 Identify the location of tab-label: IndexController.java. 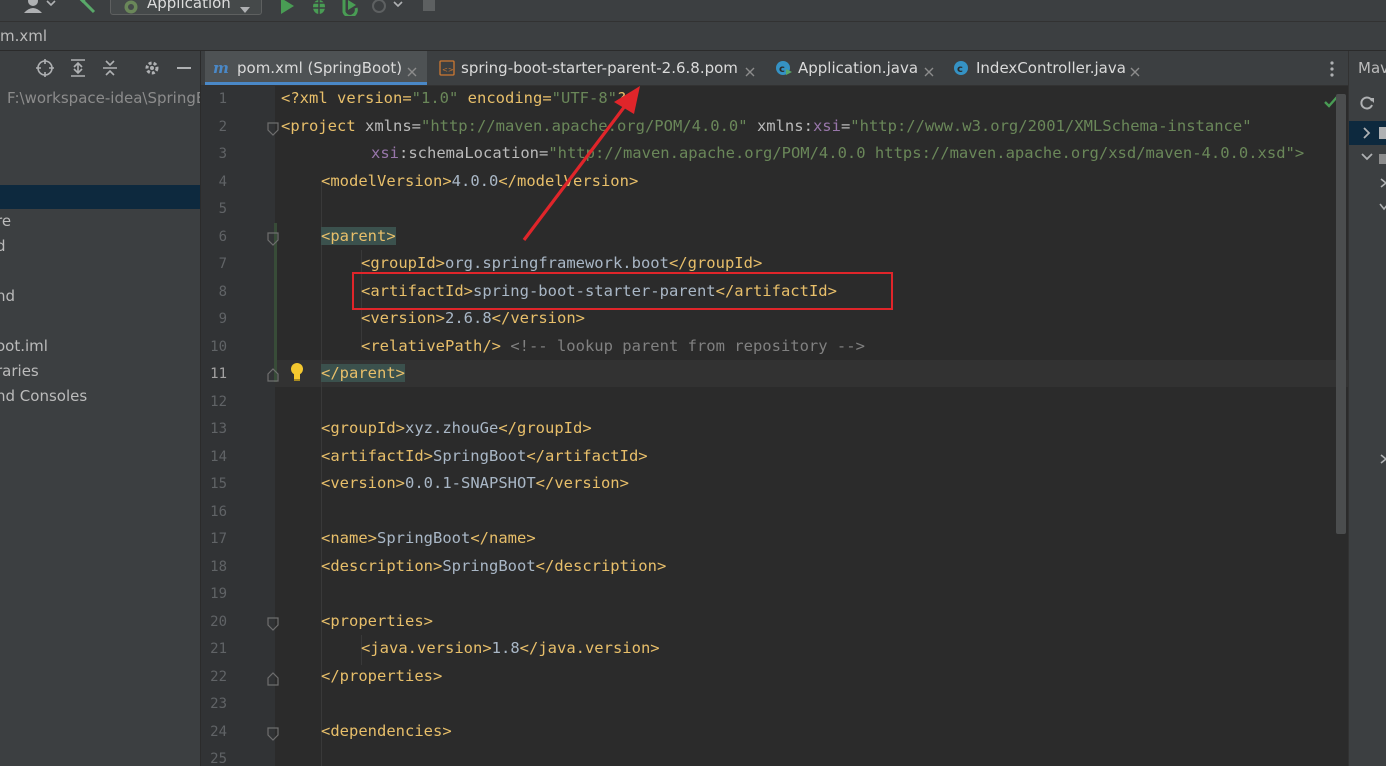
(1051, 68).